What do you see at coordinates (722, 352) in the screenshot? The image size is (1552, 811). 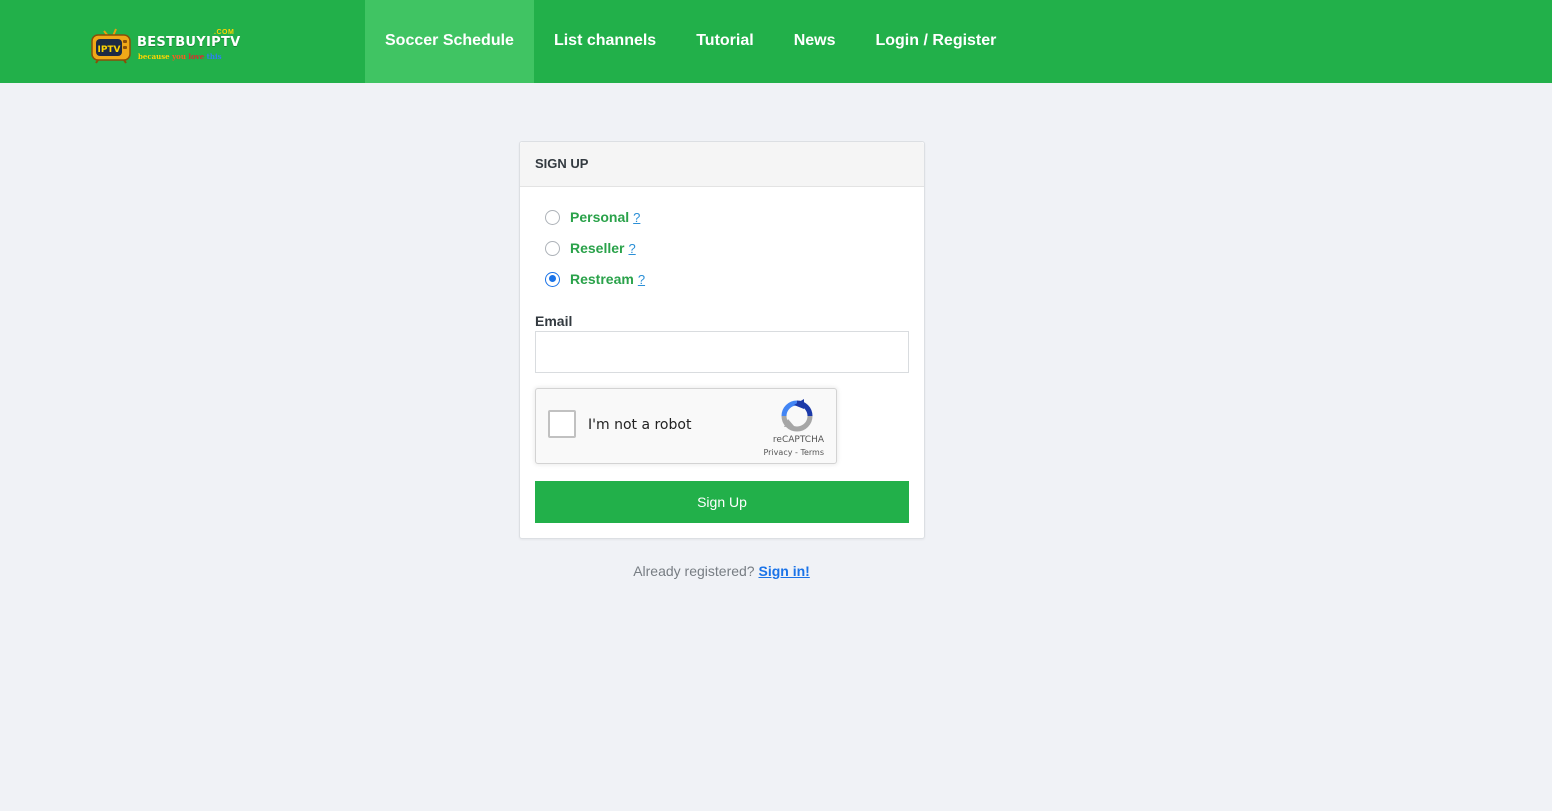 I see `email-field` at bounding box center [722, 352].